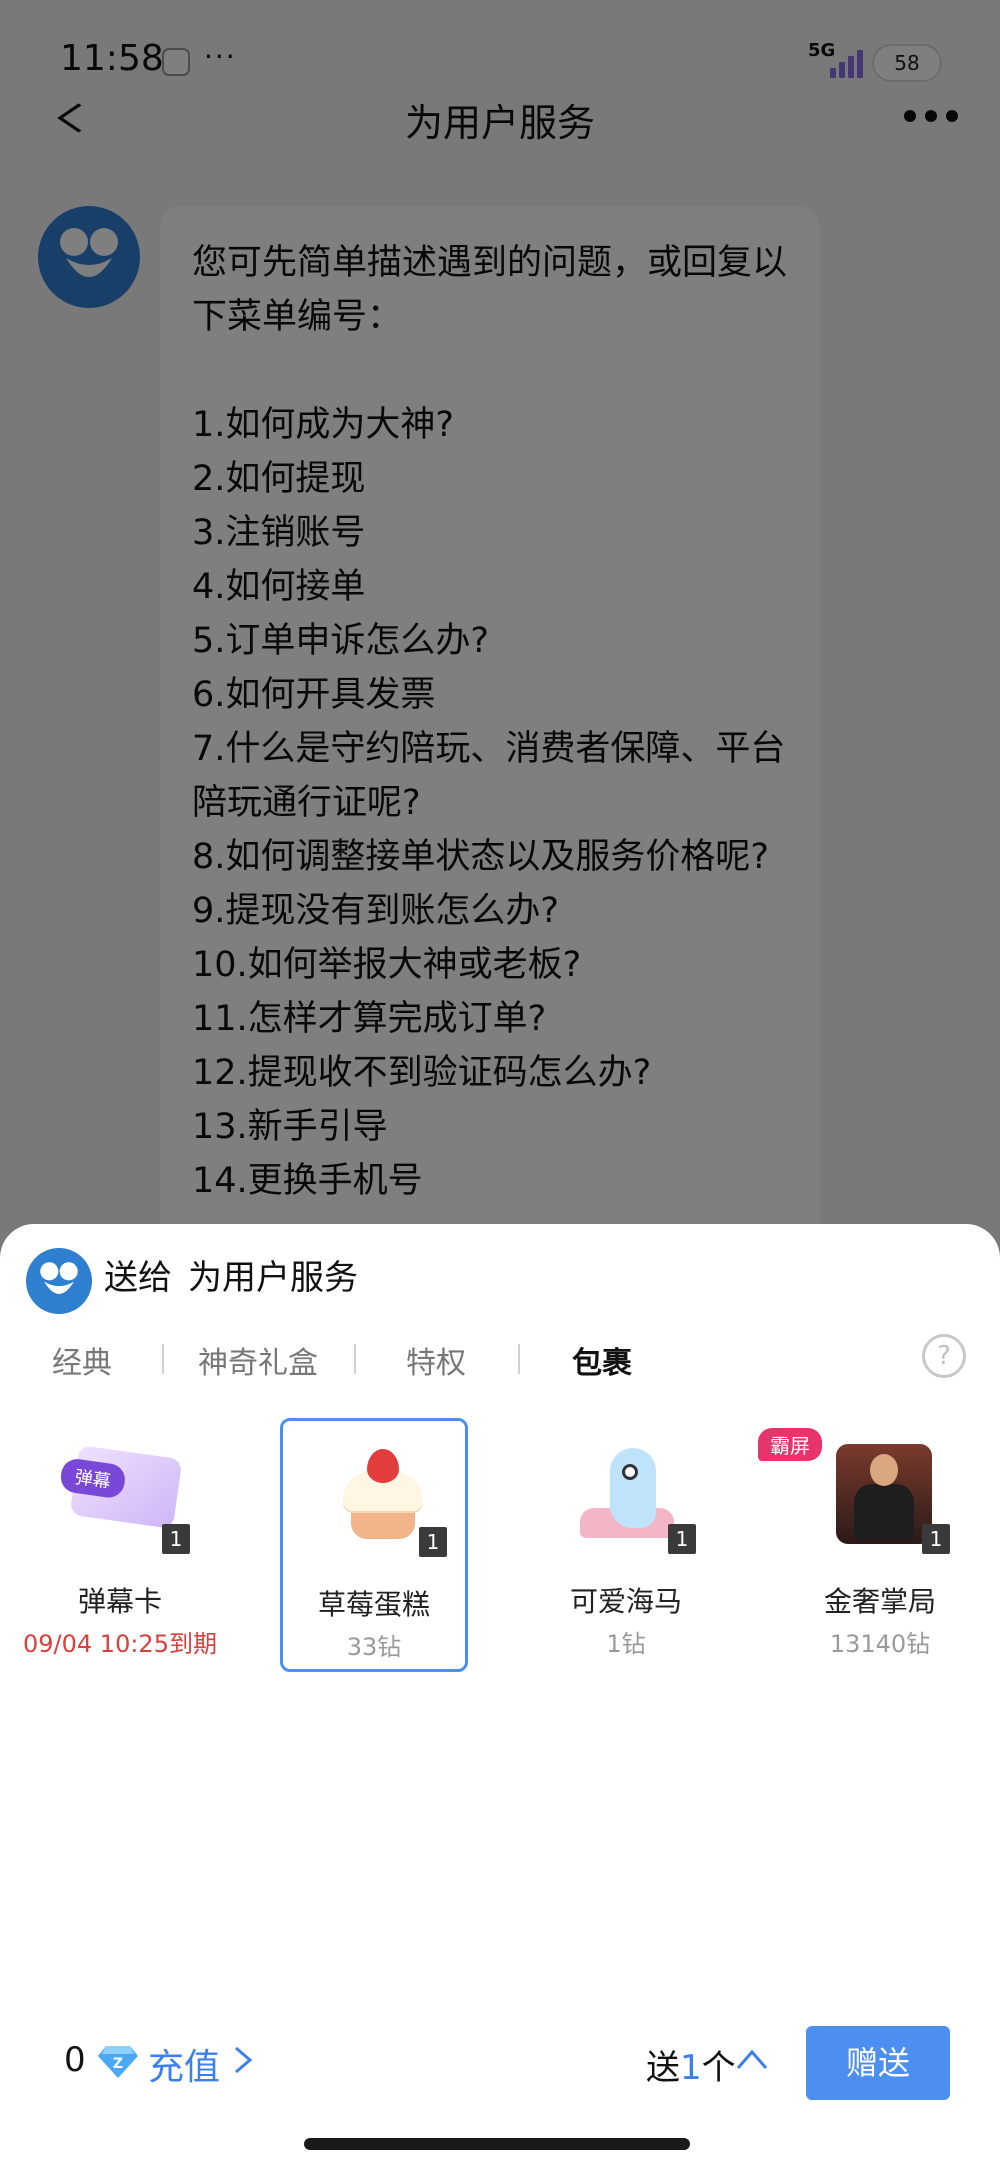 The image size is (1000, 2166). What do you see at coordinates (718, 2068) in the screenshot?
I see `send-unit: 个` at bounding box center [718, 2068].